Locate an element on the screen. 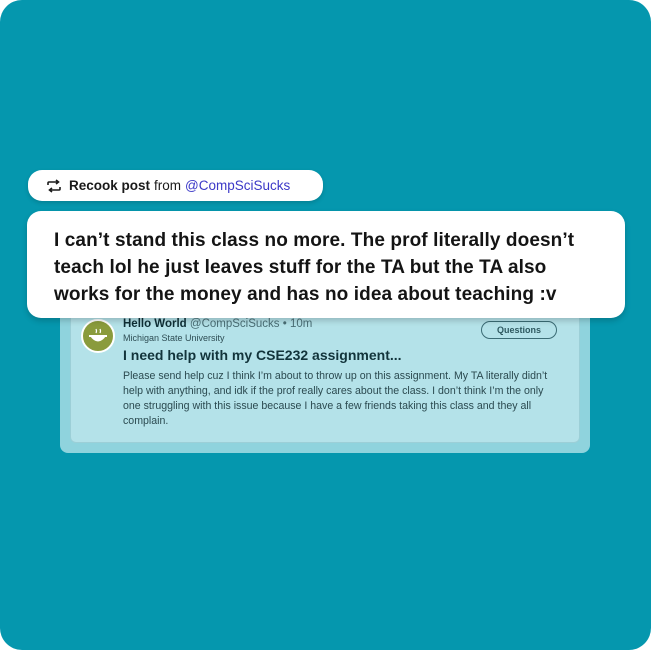 The width and height of the screenshot is (651, 650). recook-handle-link: @CompSciSucks is located at coordinates (237, 185).